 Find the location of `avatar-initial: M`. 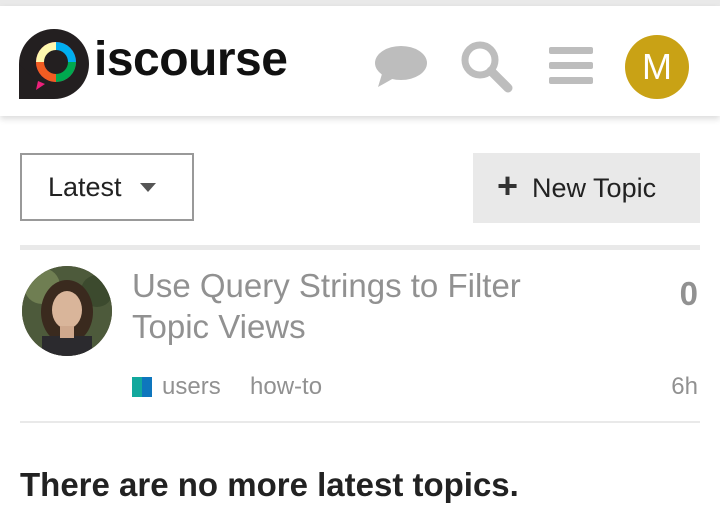

avatar-initial: M is located at coordinates (657, 66).